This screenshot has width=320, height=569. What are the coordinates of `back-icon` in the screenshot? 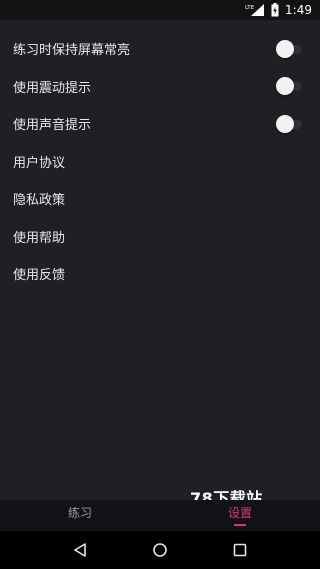 It's located at (80, 550).